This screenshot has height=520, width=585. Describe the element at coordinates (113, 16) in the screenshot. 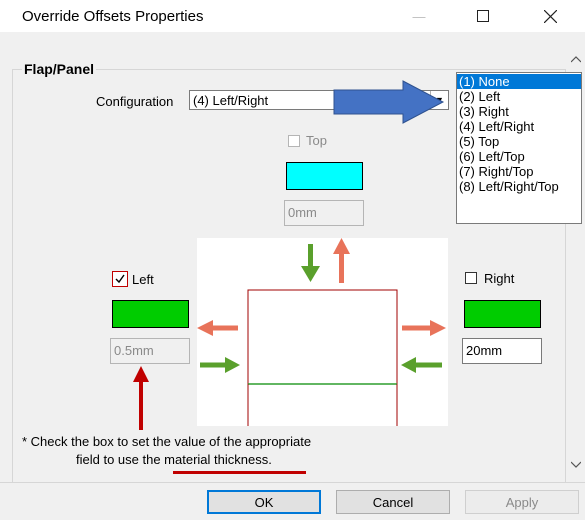

I see `window-title: Override Offsets Properties` at that location.